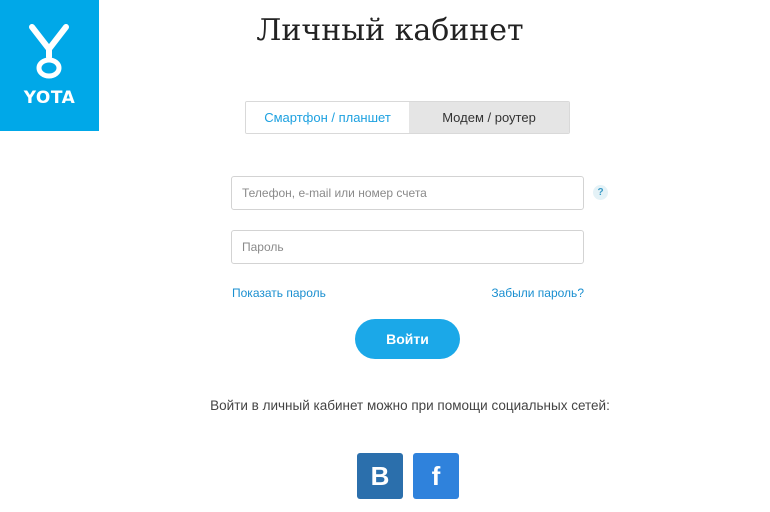 The image size is (770, 512). I want to click on tab-modem-router: Модем / роутер, so click(489, 117).